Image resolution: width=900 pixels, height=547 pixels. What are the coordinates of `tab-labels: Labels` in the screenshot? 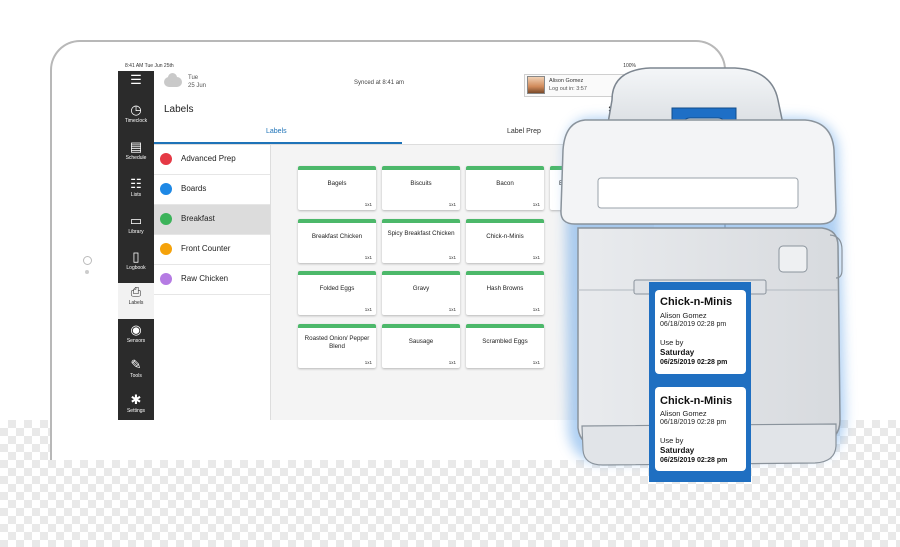 It's located at (276, 131).